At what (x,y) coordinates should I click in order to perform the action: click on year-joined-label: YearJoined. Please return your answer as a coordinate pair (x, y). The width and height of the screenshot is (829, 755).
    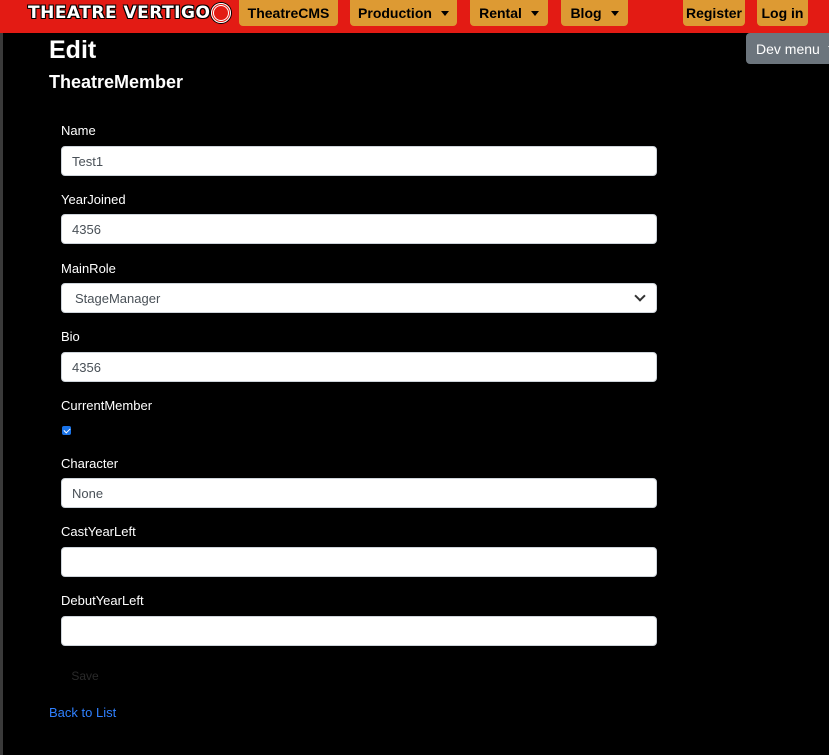
    Looking at the image, I should click on (93, 199).